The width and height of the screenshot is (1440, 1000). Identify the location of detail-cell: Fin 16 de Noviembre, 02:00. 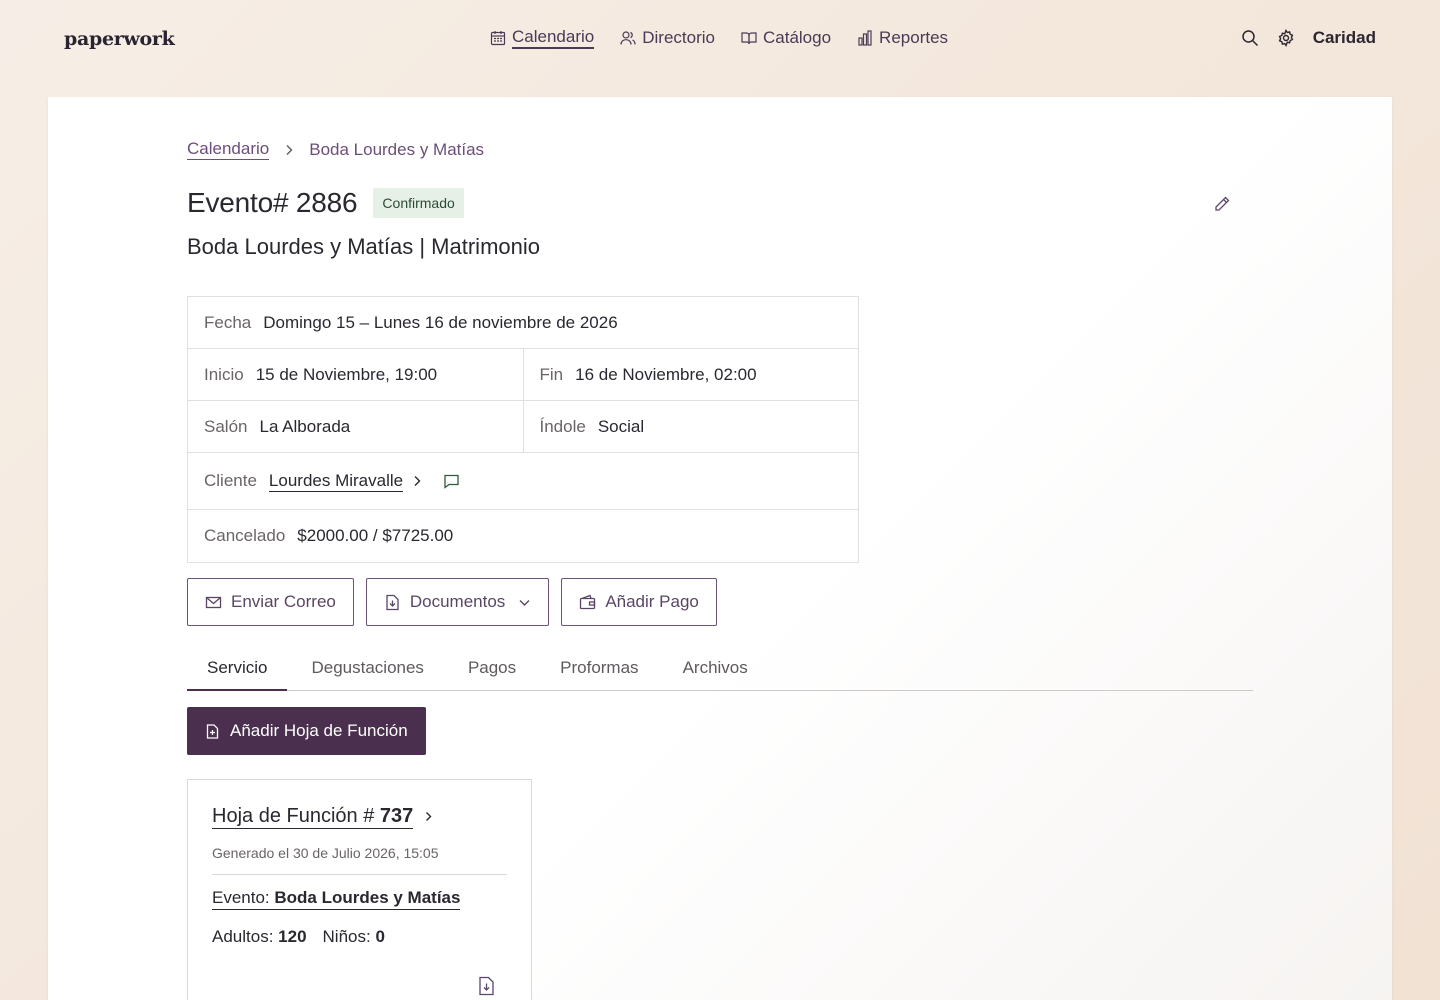
(690, 374).